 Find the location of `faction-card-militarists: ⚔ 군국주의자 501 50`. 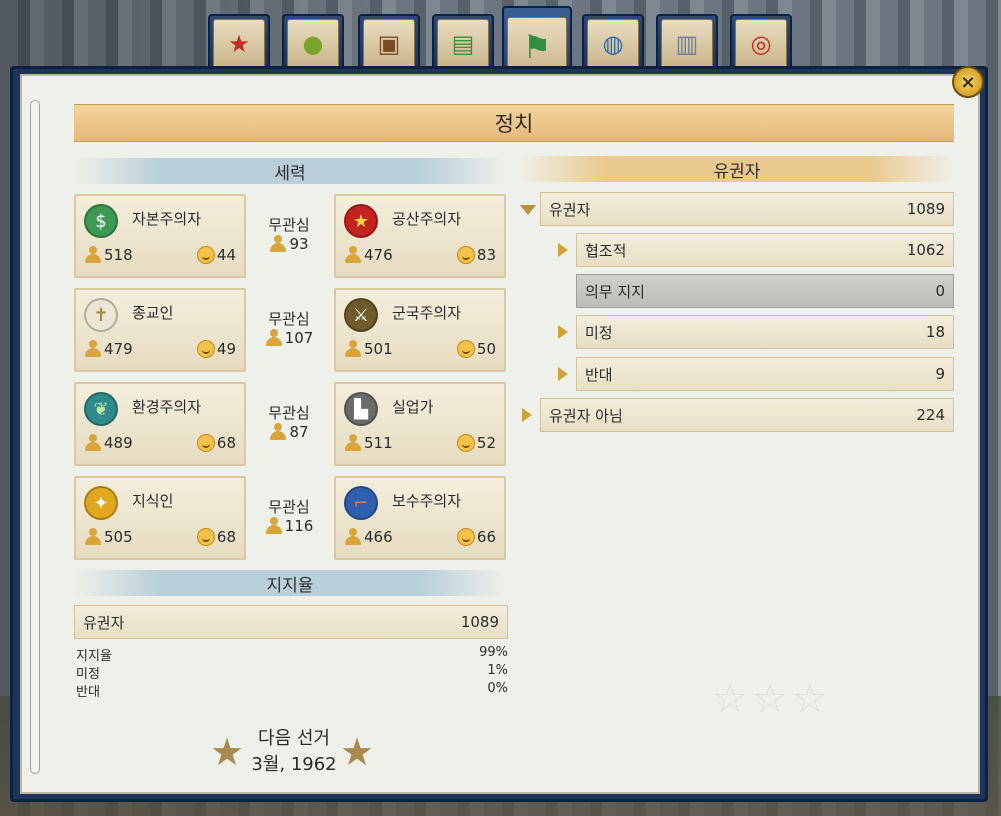

faction-card-militarists: ⚔ 군국주의자 501 50 is located at coordinates (420, 330).